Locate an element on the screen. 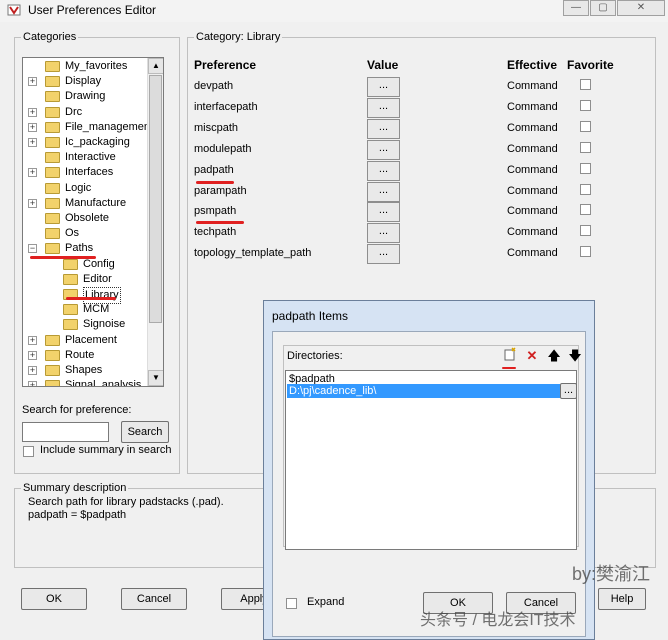 This screenshot has width=668, height=640. tree-item-label: Signoise is located at coordinates (104, 324).